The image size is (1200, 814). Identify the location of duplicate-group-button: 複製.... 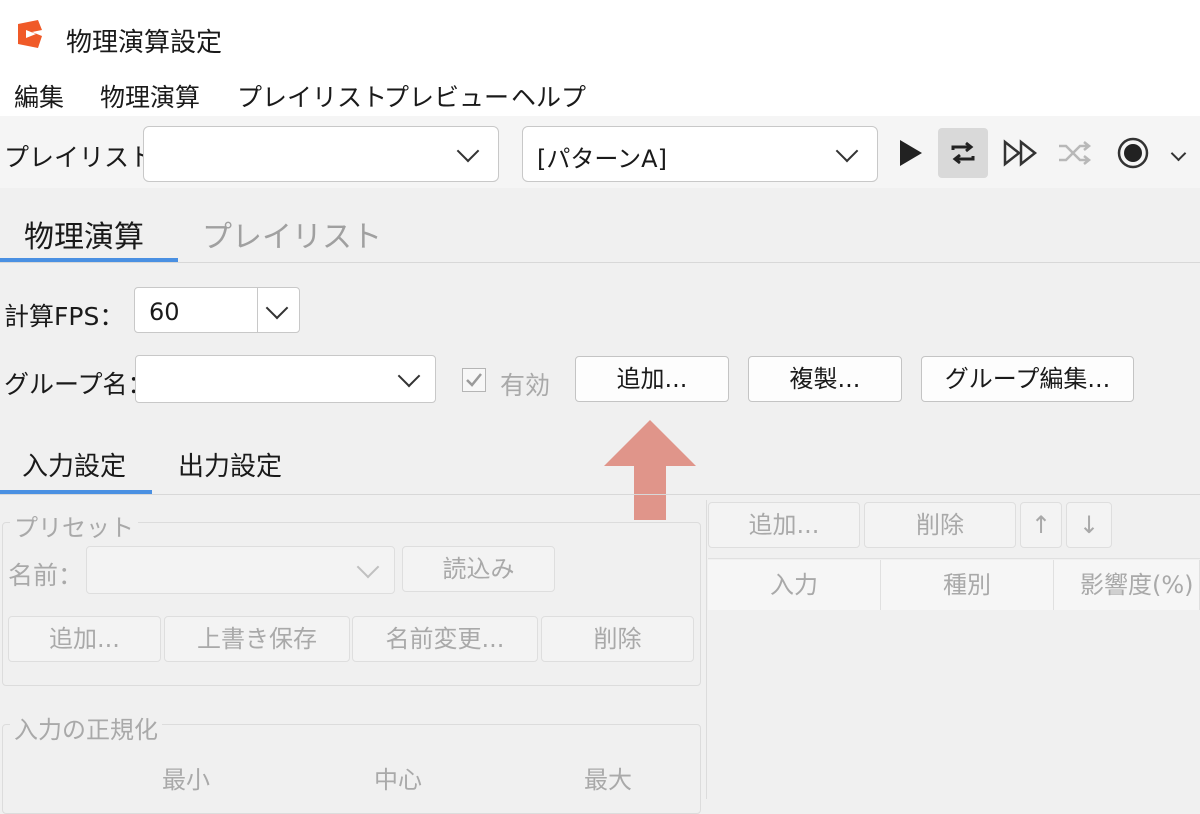
(825, 379).